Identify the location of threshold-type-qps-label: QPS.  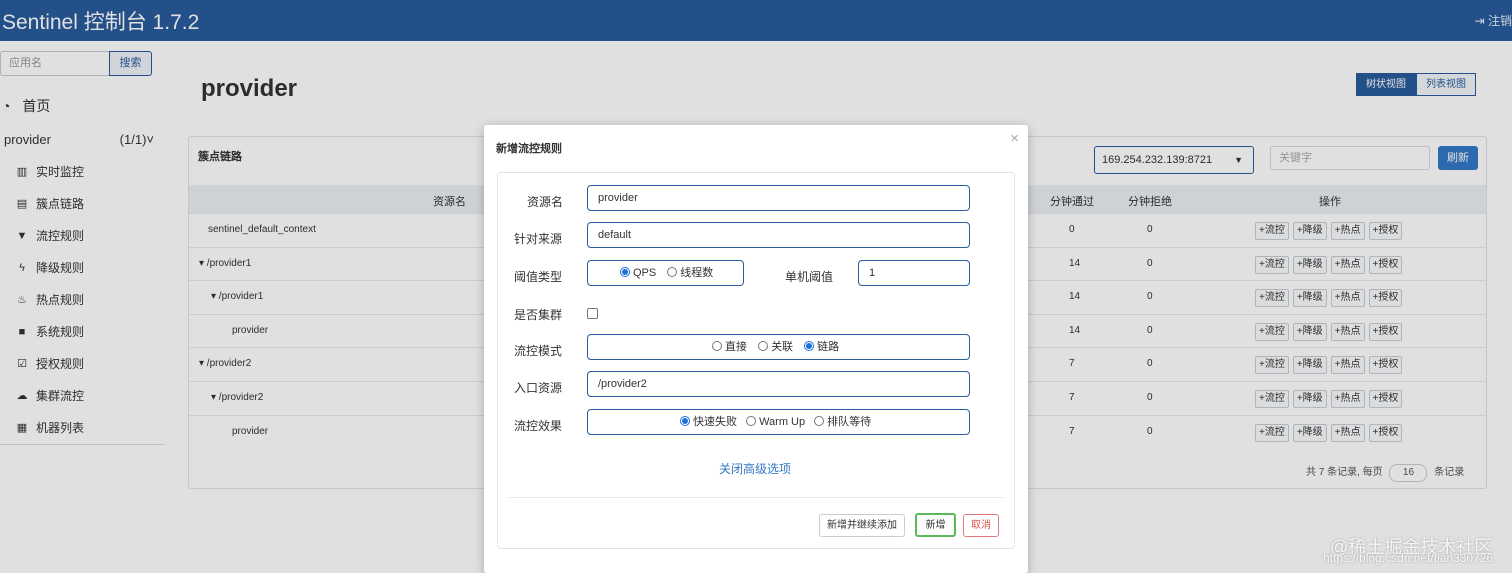
(645, 273).